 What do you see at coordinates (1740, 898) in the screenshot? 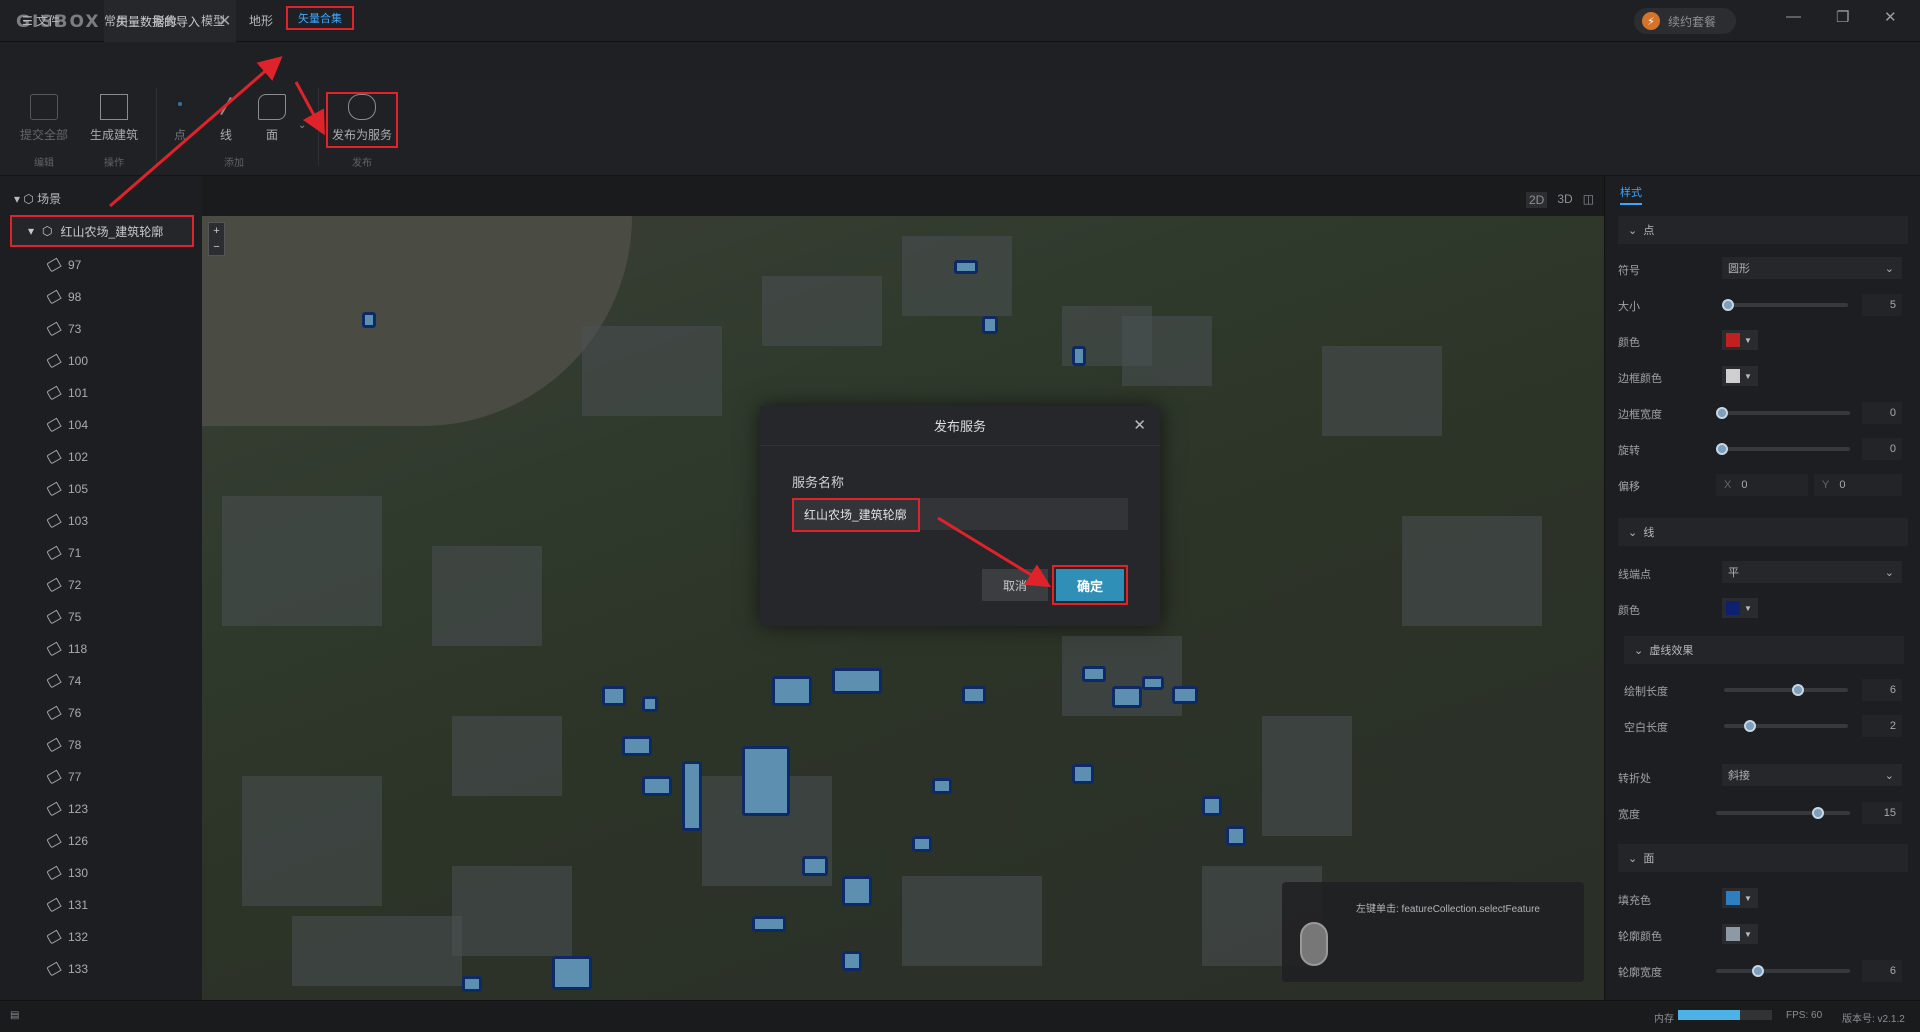
I see `fill-color-picker: ▼` at bounding box center [1740, 898].